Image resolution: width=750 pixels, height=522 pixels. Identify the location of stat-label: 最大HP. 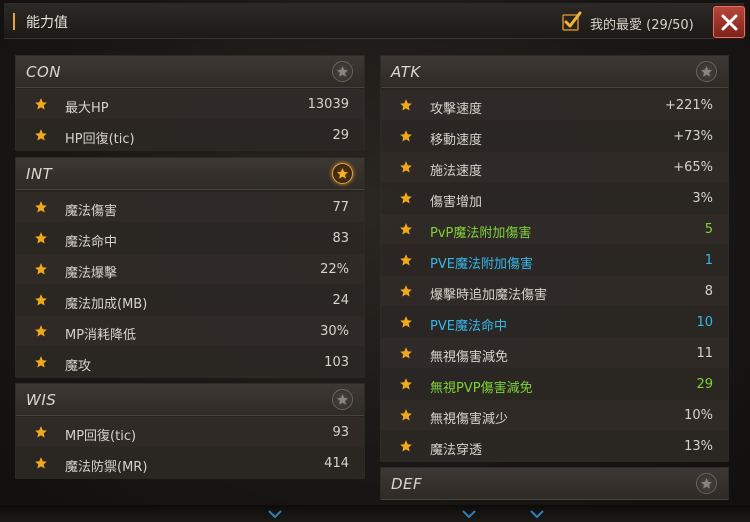
(87, 108).